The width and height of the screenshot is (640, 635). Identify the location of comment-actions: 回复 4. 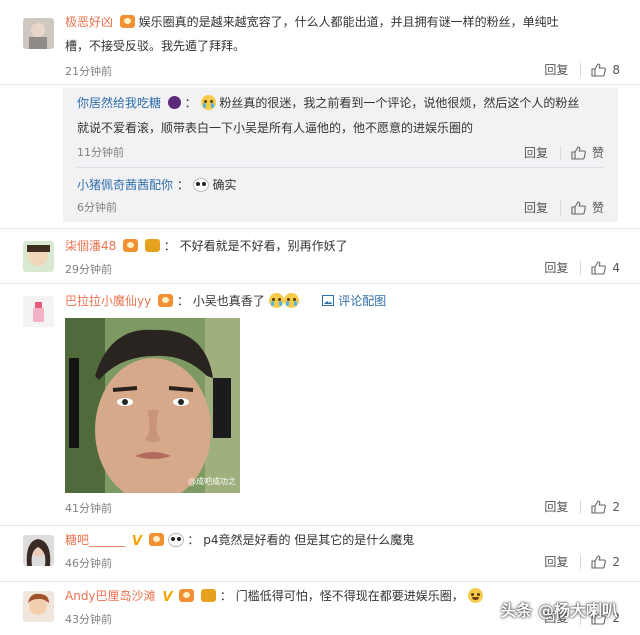
(582, 268).